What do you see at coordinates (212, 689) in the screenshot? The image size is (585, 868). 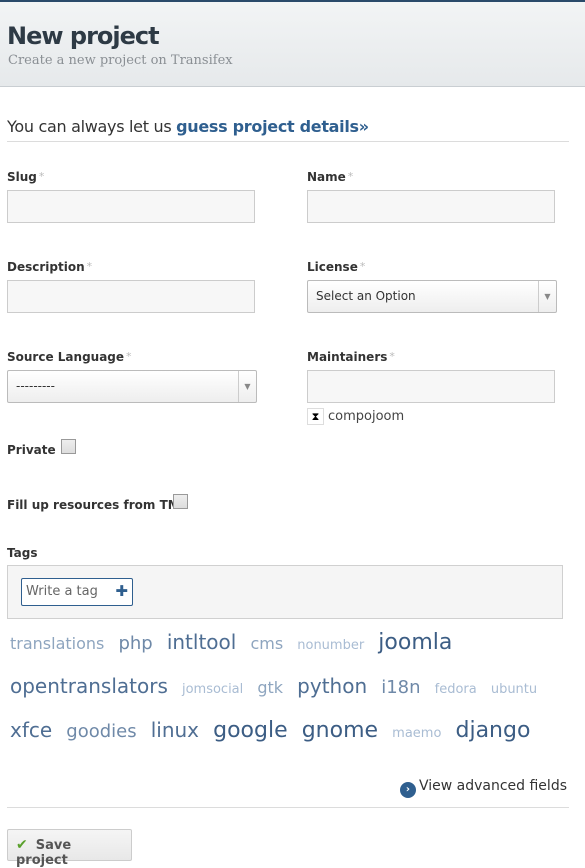 I see `tag-jomsocial: jomsocial` at bounding box center [212, 689].